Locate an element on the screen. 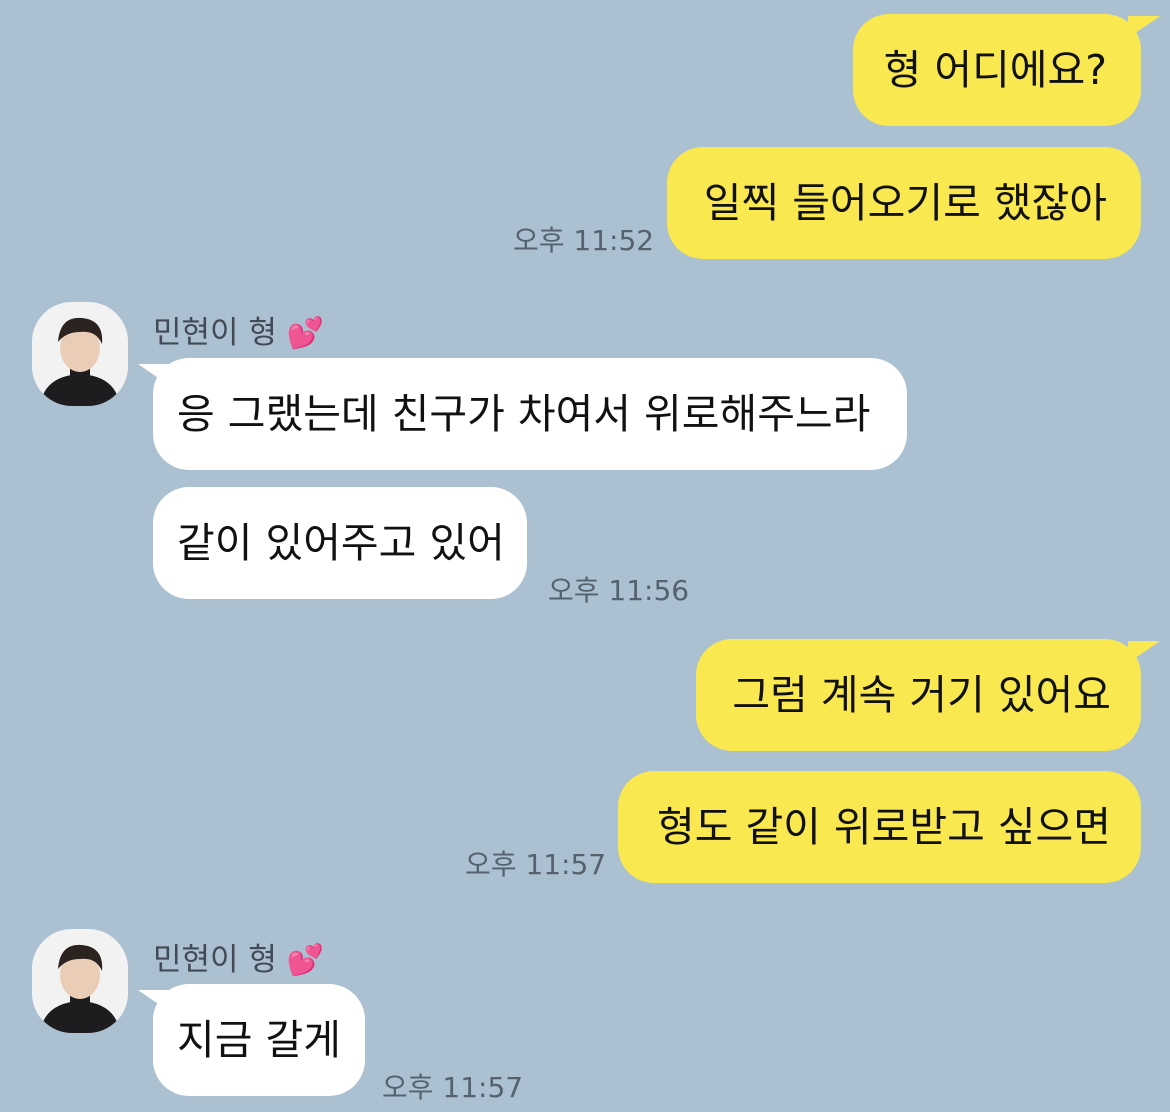 The height and width of the screenshot is (1112, 1170). message-text: 지금 갈게 is located at coordinates (259, 1040).